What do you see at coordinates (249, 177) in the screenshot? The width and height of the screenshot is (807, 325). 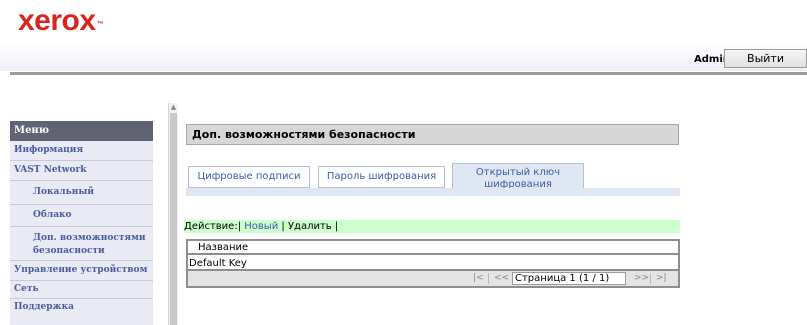 I see `tab-digital-signatures: Цифровые подписи` at bounding box center [249, 177].